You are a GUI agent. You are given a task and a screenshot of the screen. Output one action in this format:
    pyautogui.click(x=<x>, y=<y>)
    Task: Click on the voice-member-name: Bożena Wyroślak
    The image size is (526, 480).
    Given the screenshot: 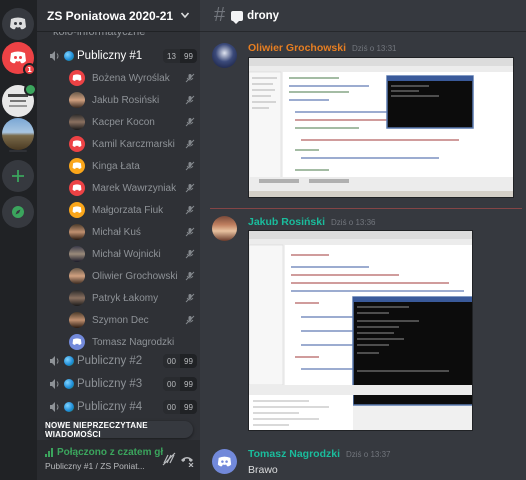 What is the action you would take?
    pyautogui.click(x=131, y=78)
    